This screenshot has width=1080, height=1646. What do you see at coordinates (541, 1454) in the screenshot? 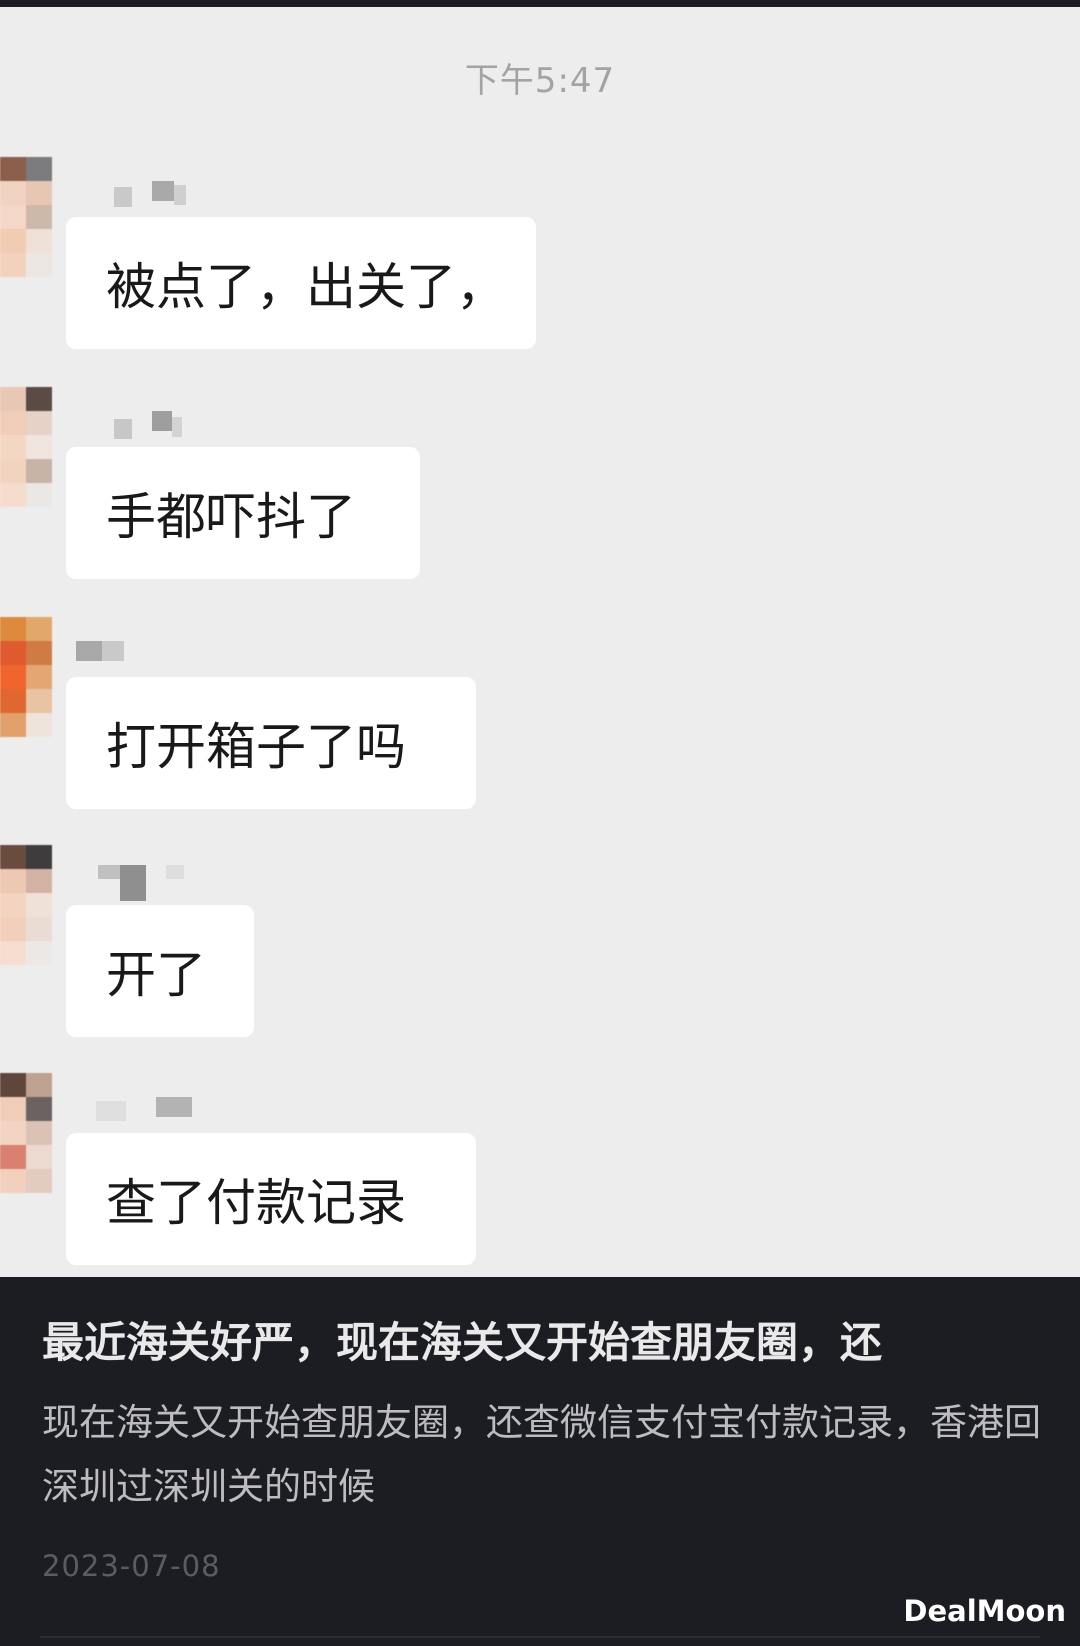
I see `post-body: 现在海关又开始查朋友圈，还查微信支付宝付款记录，香港回深圳过深圳关的时候` at bounding box center [541, 1454].